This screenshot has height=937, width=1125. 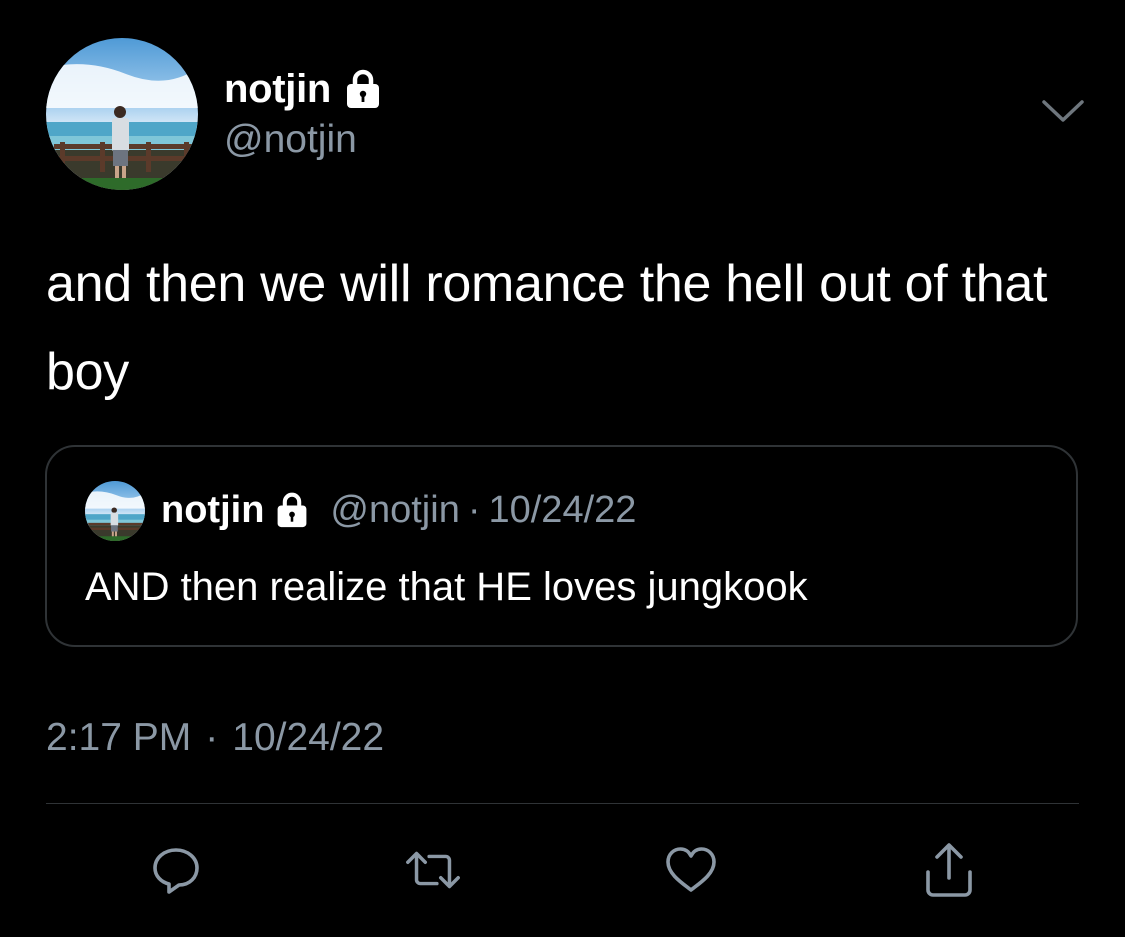 I want to click on author-avatar, so click(x=122, y=114).